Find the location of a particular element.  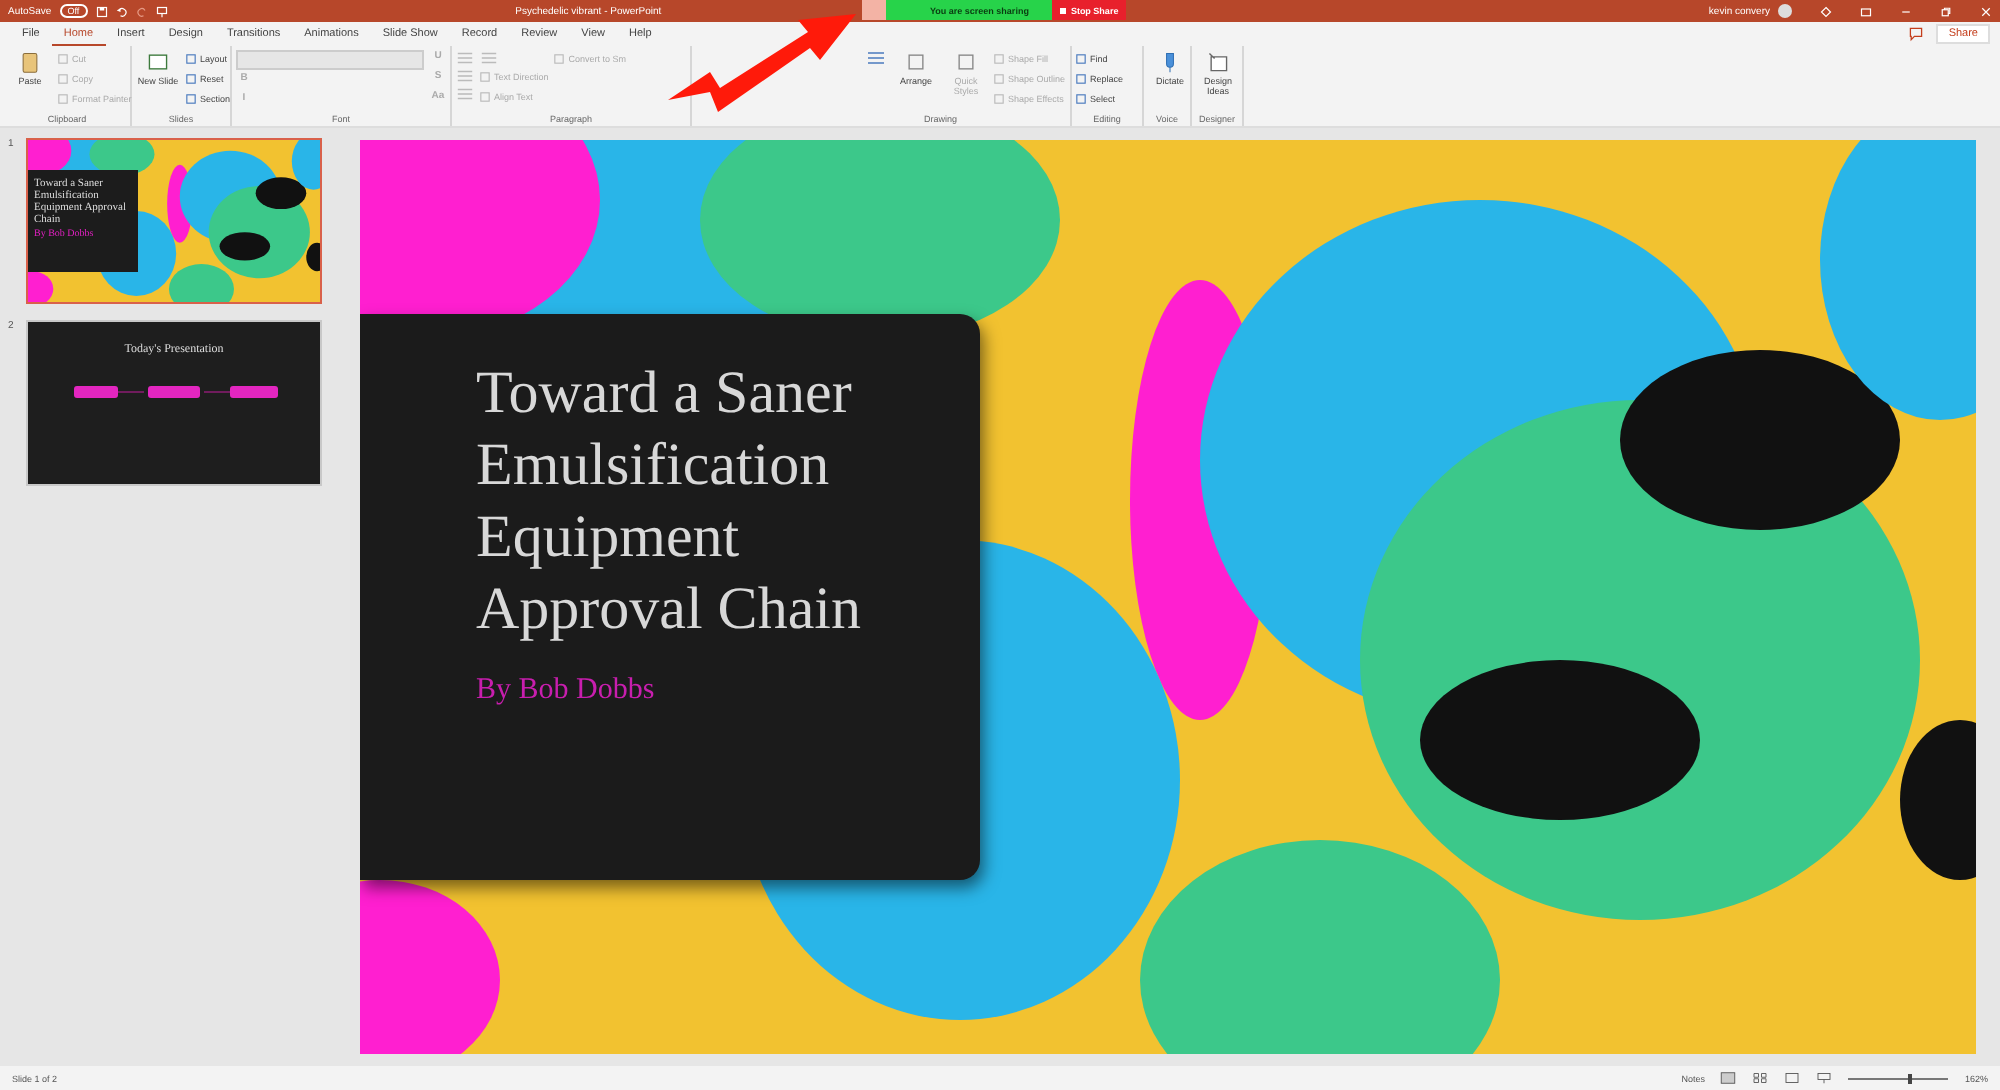

grid-view-icon is located at coordinates (1760, 1078).